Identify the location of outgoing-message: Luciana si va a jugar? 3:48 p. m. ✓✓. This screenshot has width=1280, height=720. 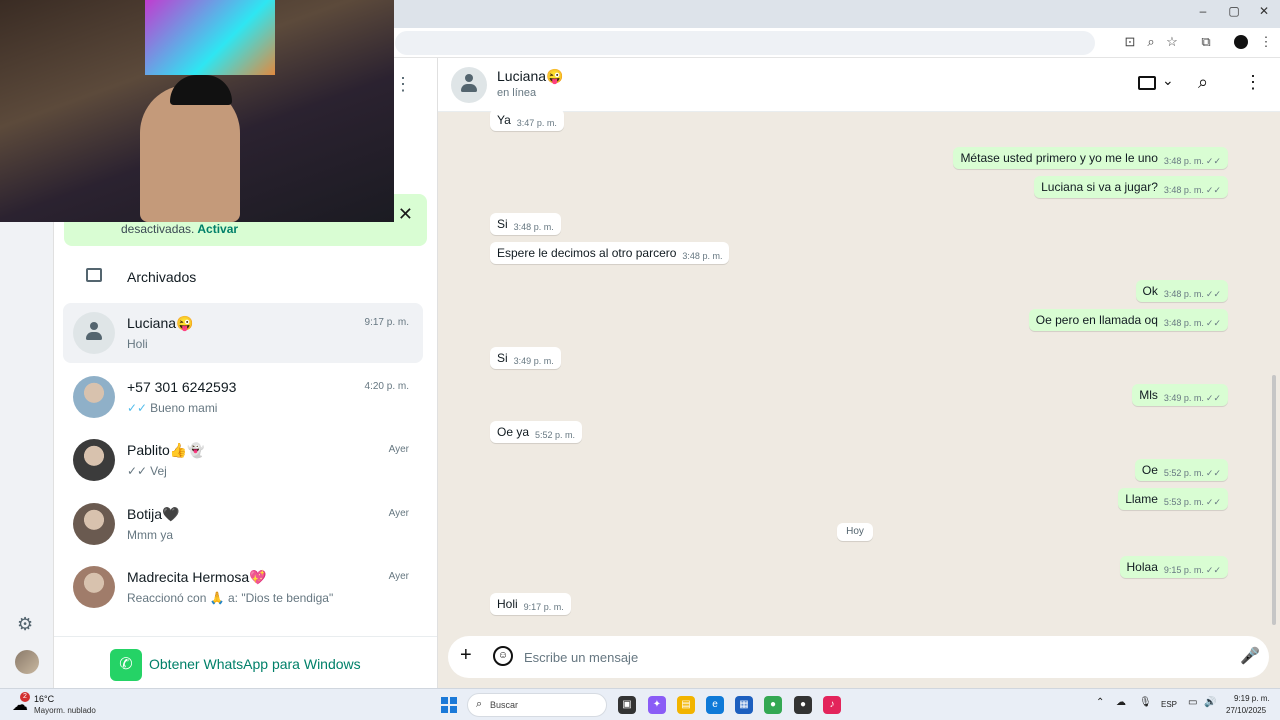
(1131, 187).